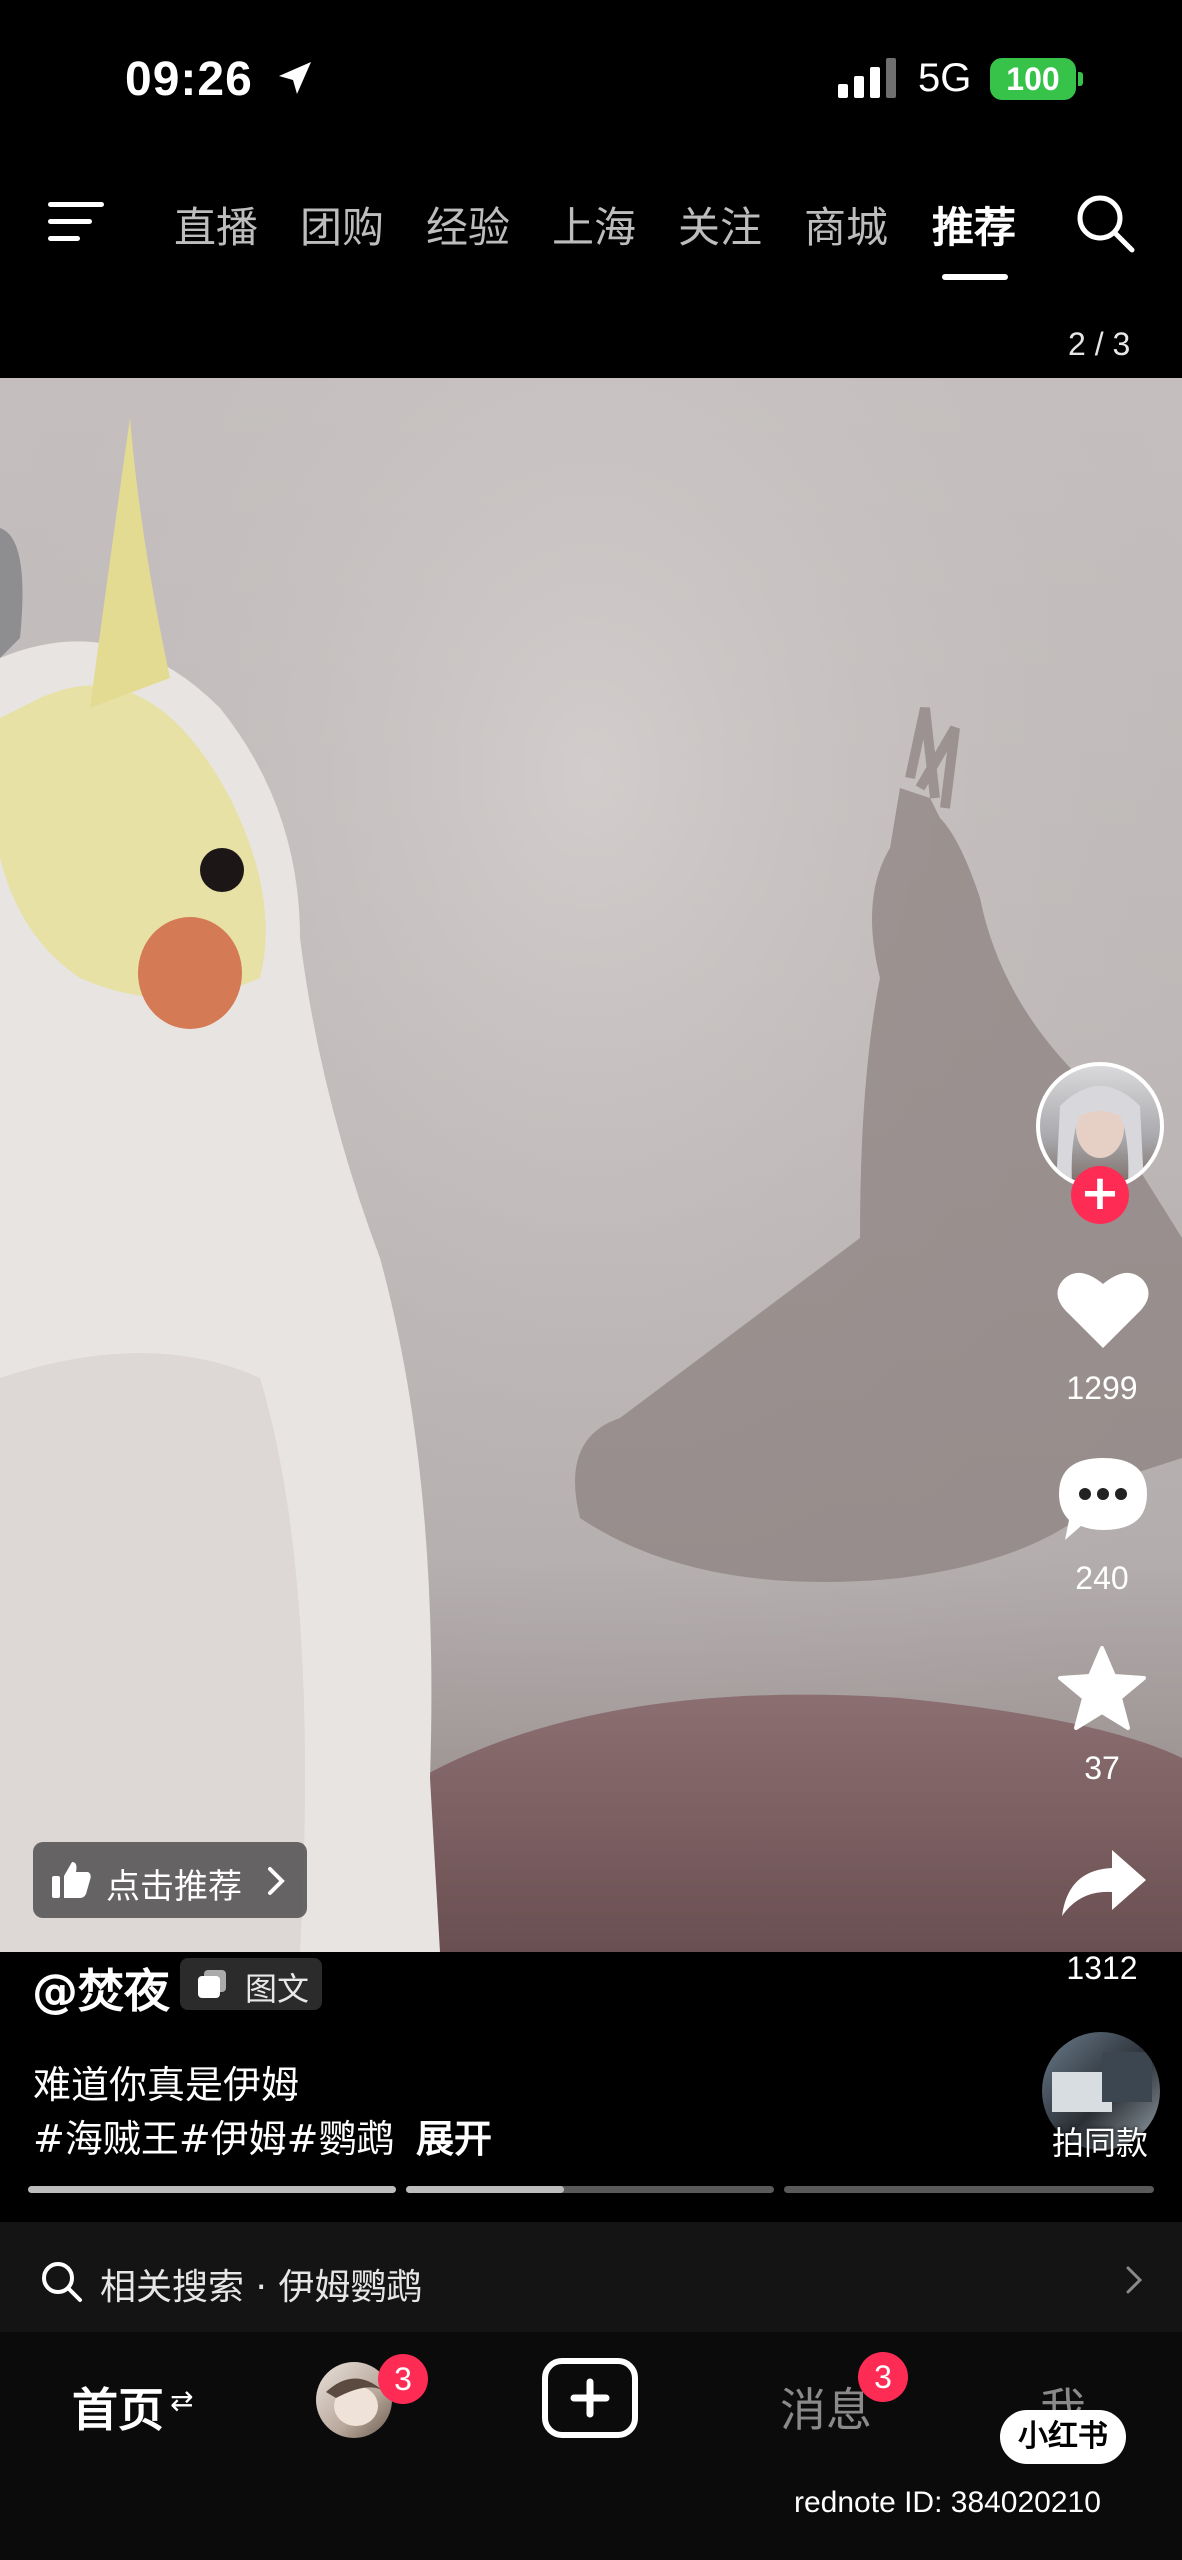  What do you see at coordinates (974, 224) in the screenshot?
I see `tab-recommend: 推荐` at bounding box center [974, 224].